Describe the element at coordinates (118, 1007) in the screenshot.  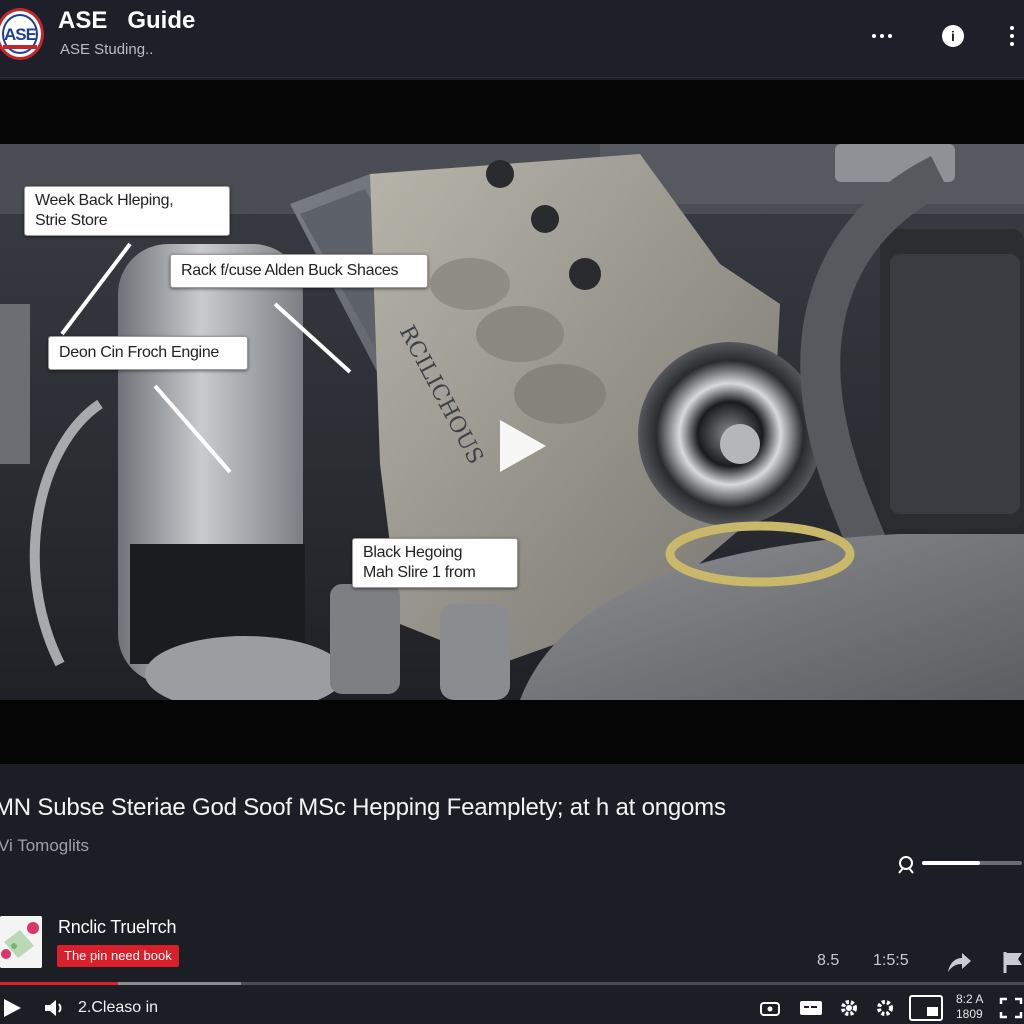
I see `time-display: 2.Cleaso in` at that location.